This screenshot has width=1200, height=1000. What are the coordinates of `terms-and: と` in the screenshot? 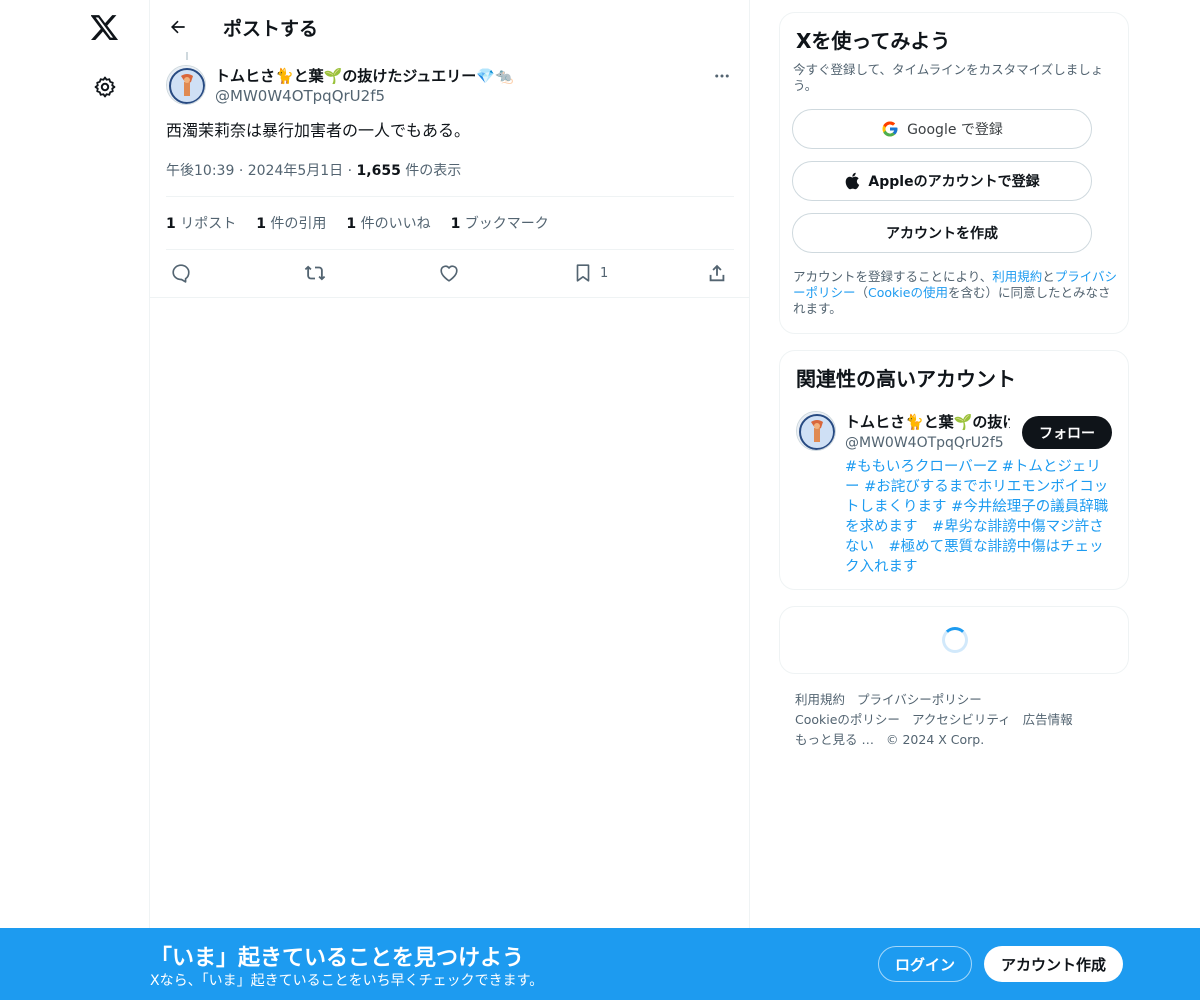 It's located at (1048, 276).